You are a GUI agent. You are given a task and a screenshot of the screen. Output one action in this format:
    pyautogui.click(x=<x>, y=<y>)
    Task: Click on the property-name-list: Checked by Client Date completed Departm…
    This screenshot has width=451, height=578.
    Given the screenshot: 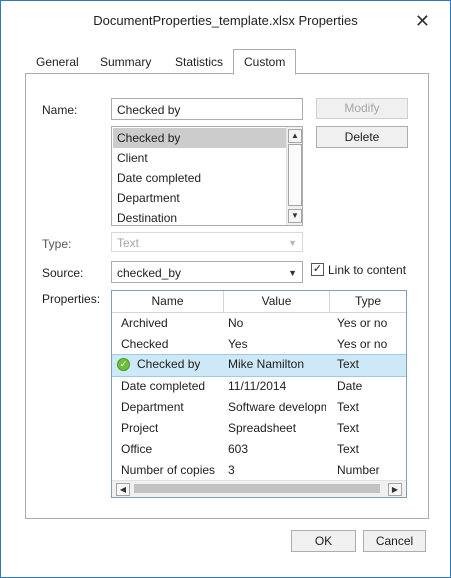 What is the action you would take?
    pyautogui.click(x=207, y=176)
    